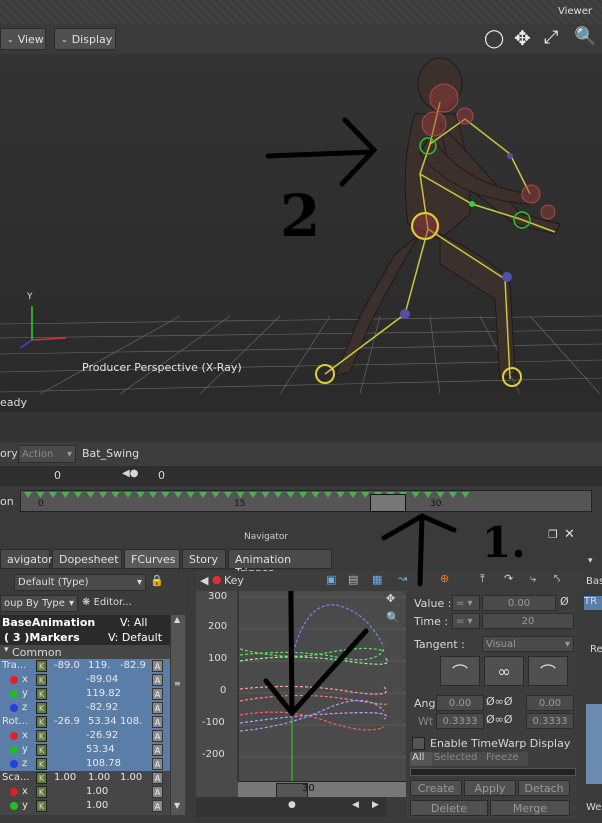 This screenshot has height=823, width=602. Describe the element at coordinates (460, 703) in the screenshot. I see `ang-left-field: 0.00` at that location.